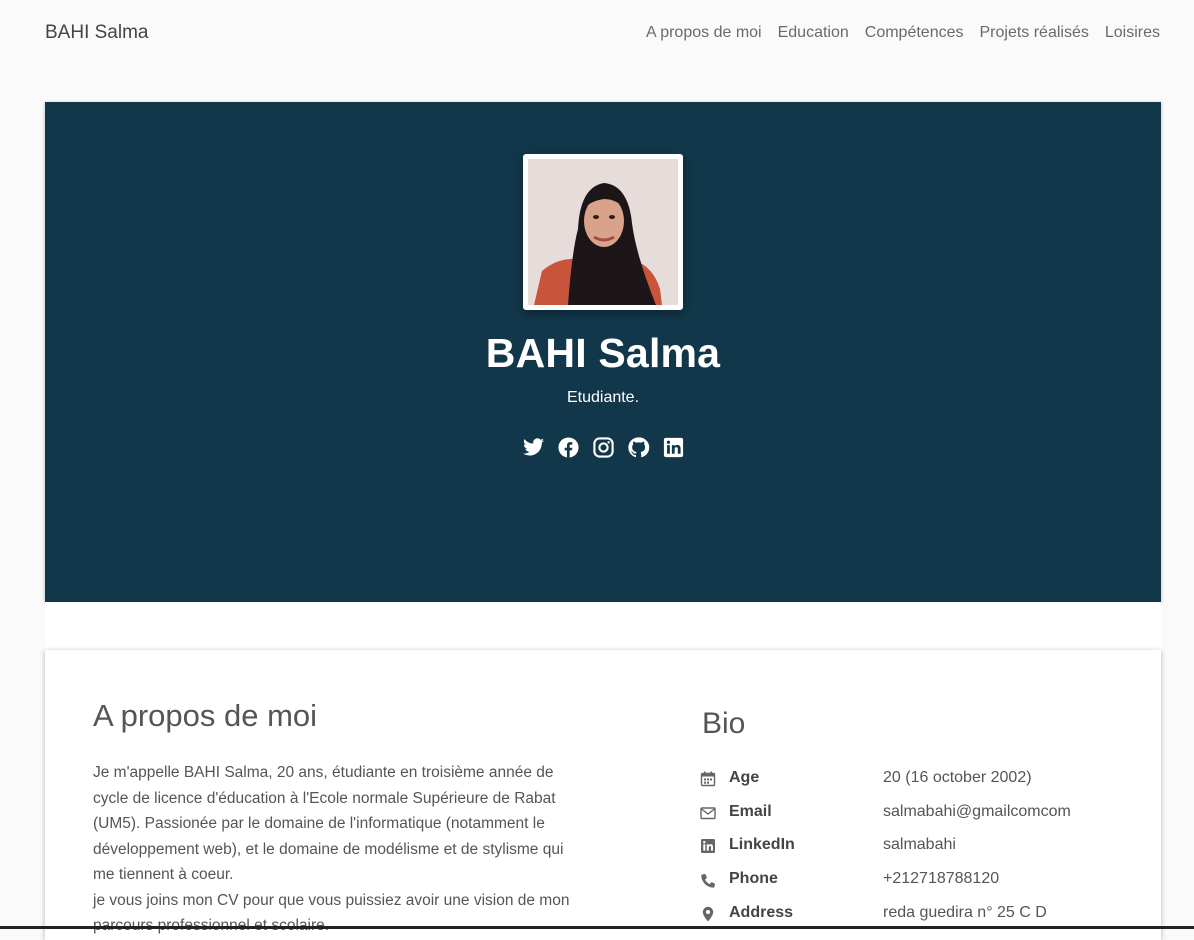 The width and height of the screenshot is (1194, 940). What do you see at coordinates (708, 779) in the screenshot?
I see `calendar-icon` at bounding box center [708, 779].